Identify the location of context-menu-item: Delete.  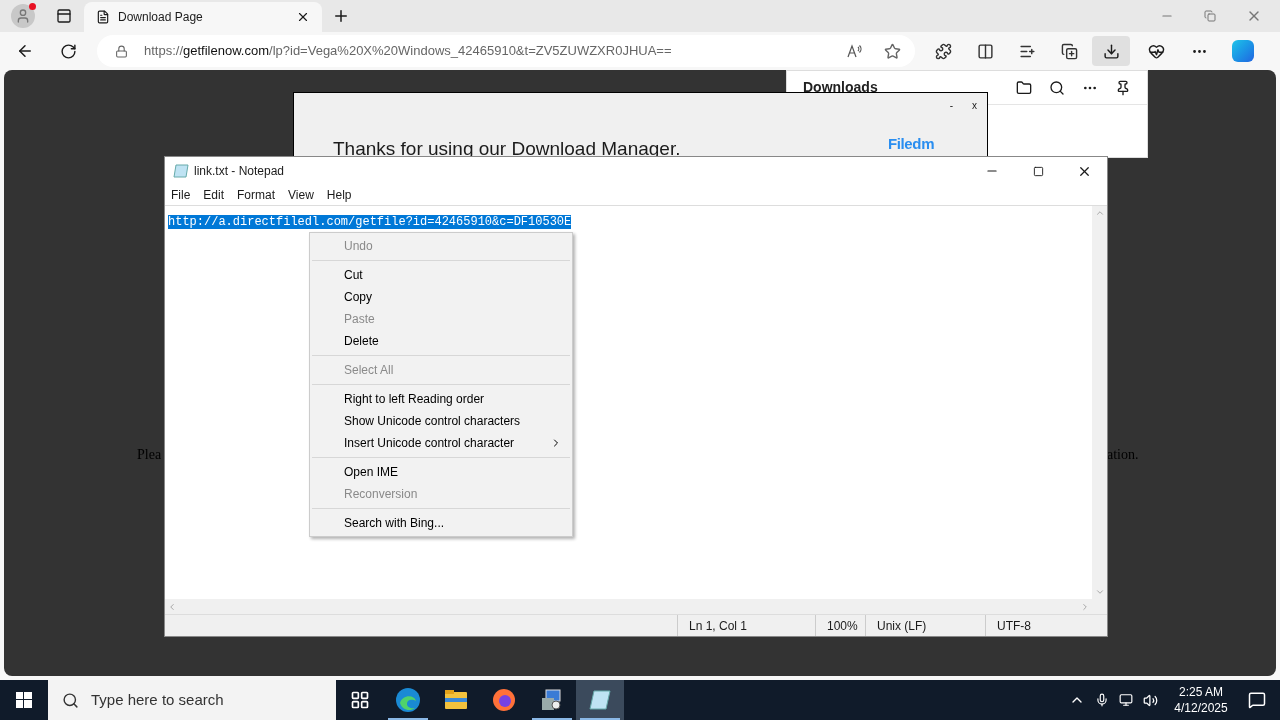
(441, 341).